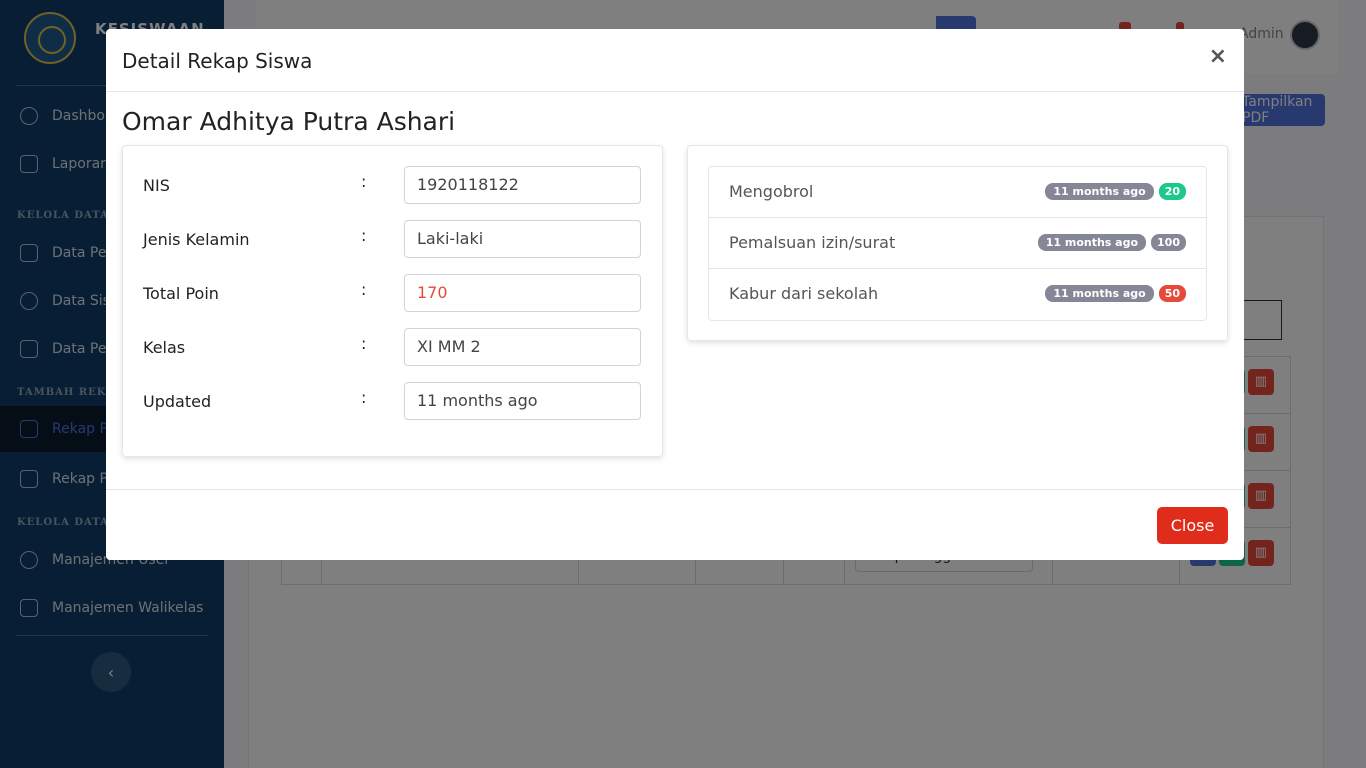 This screenshot has width=1366, height=768. Describe the element at coordinates (804, 293) in the screenshot. I see `violation-name: Kabur dari sekolah` at that location.